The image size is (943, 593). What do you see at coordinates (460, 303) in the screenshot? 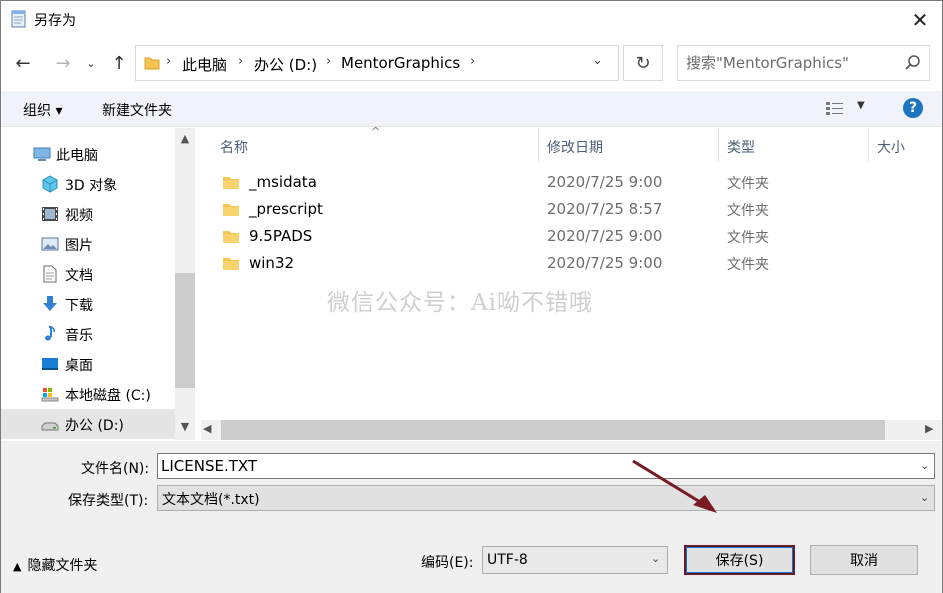
I see `watermark-text: 微信公众号：Ai呦不错哦` at bounding box center [460, 303].